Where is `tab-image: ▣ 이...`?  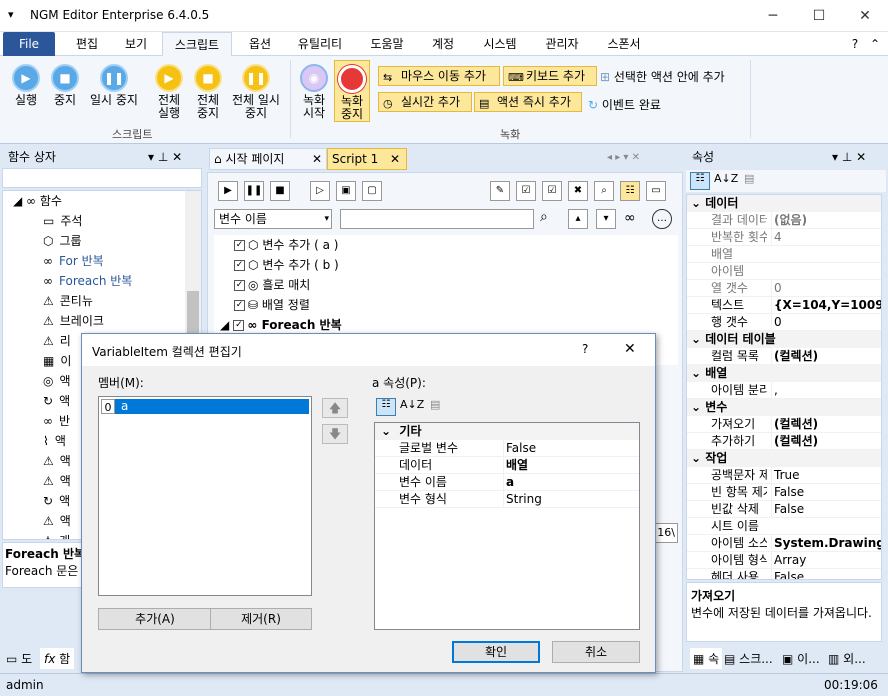 tab-image: ▣ 이... is located at coordinates (801, 658).